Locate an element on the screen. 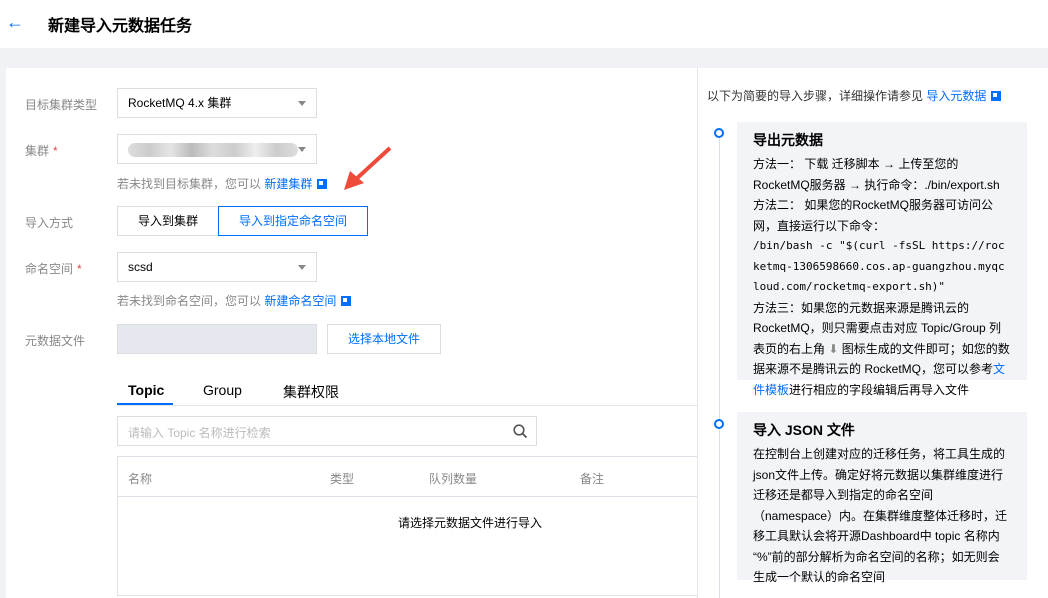 The image size is (1048, 598). cluster-hint: 若未找到目标集群，您可以 新建集群 is located at coordinates (222, 183).